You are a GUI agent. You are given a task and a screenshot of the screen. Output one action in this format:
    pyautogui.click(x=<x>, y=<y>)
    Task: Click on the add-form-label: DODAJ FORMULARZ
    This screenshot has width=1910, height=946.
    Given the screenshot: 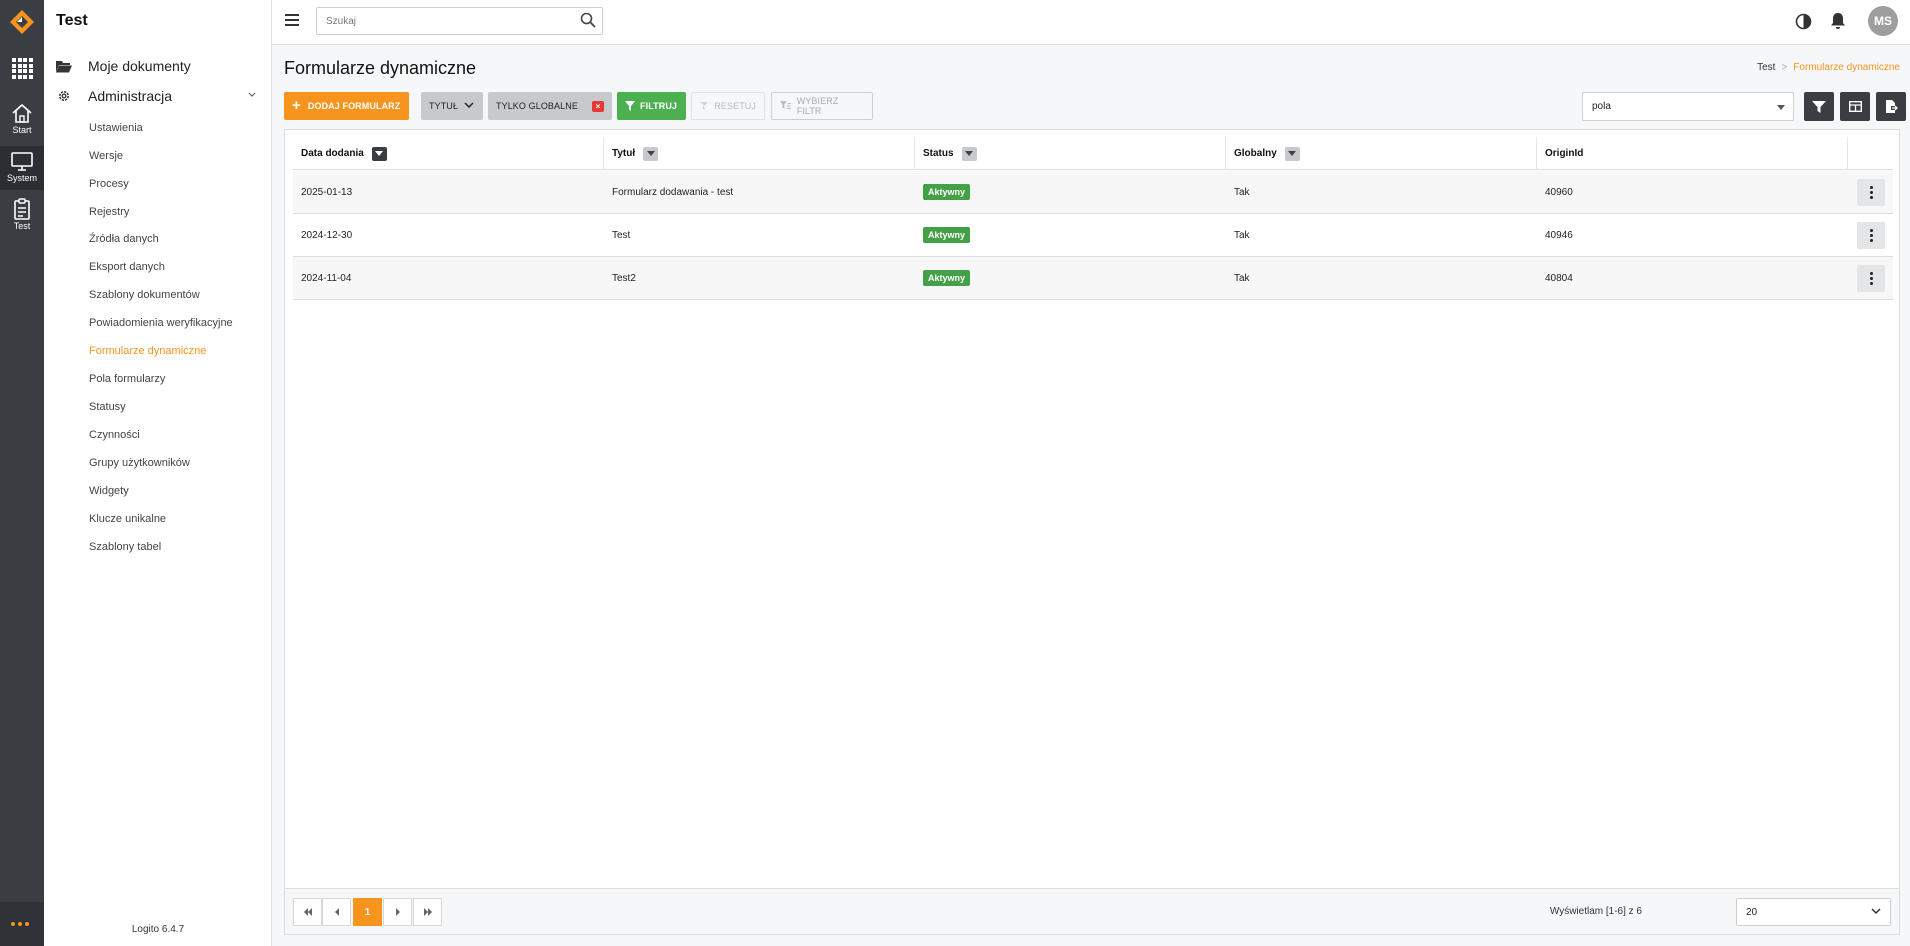 What is the action you would take?
    pyautogui.click(x=354, y=106)
    